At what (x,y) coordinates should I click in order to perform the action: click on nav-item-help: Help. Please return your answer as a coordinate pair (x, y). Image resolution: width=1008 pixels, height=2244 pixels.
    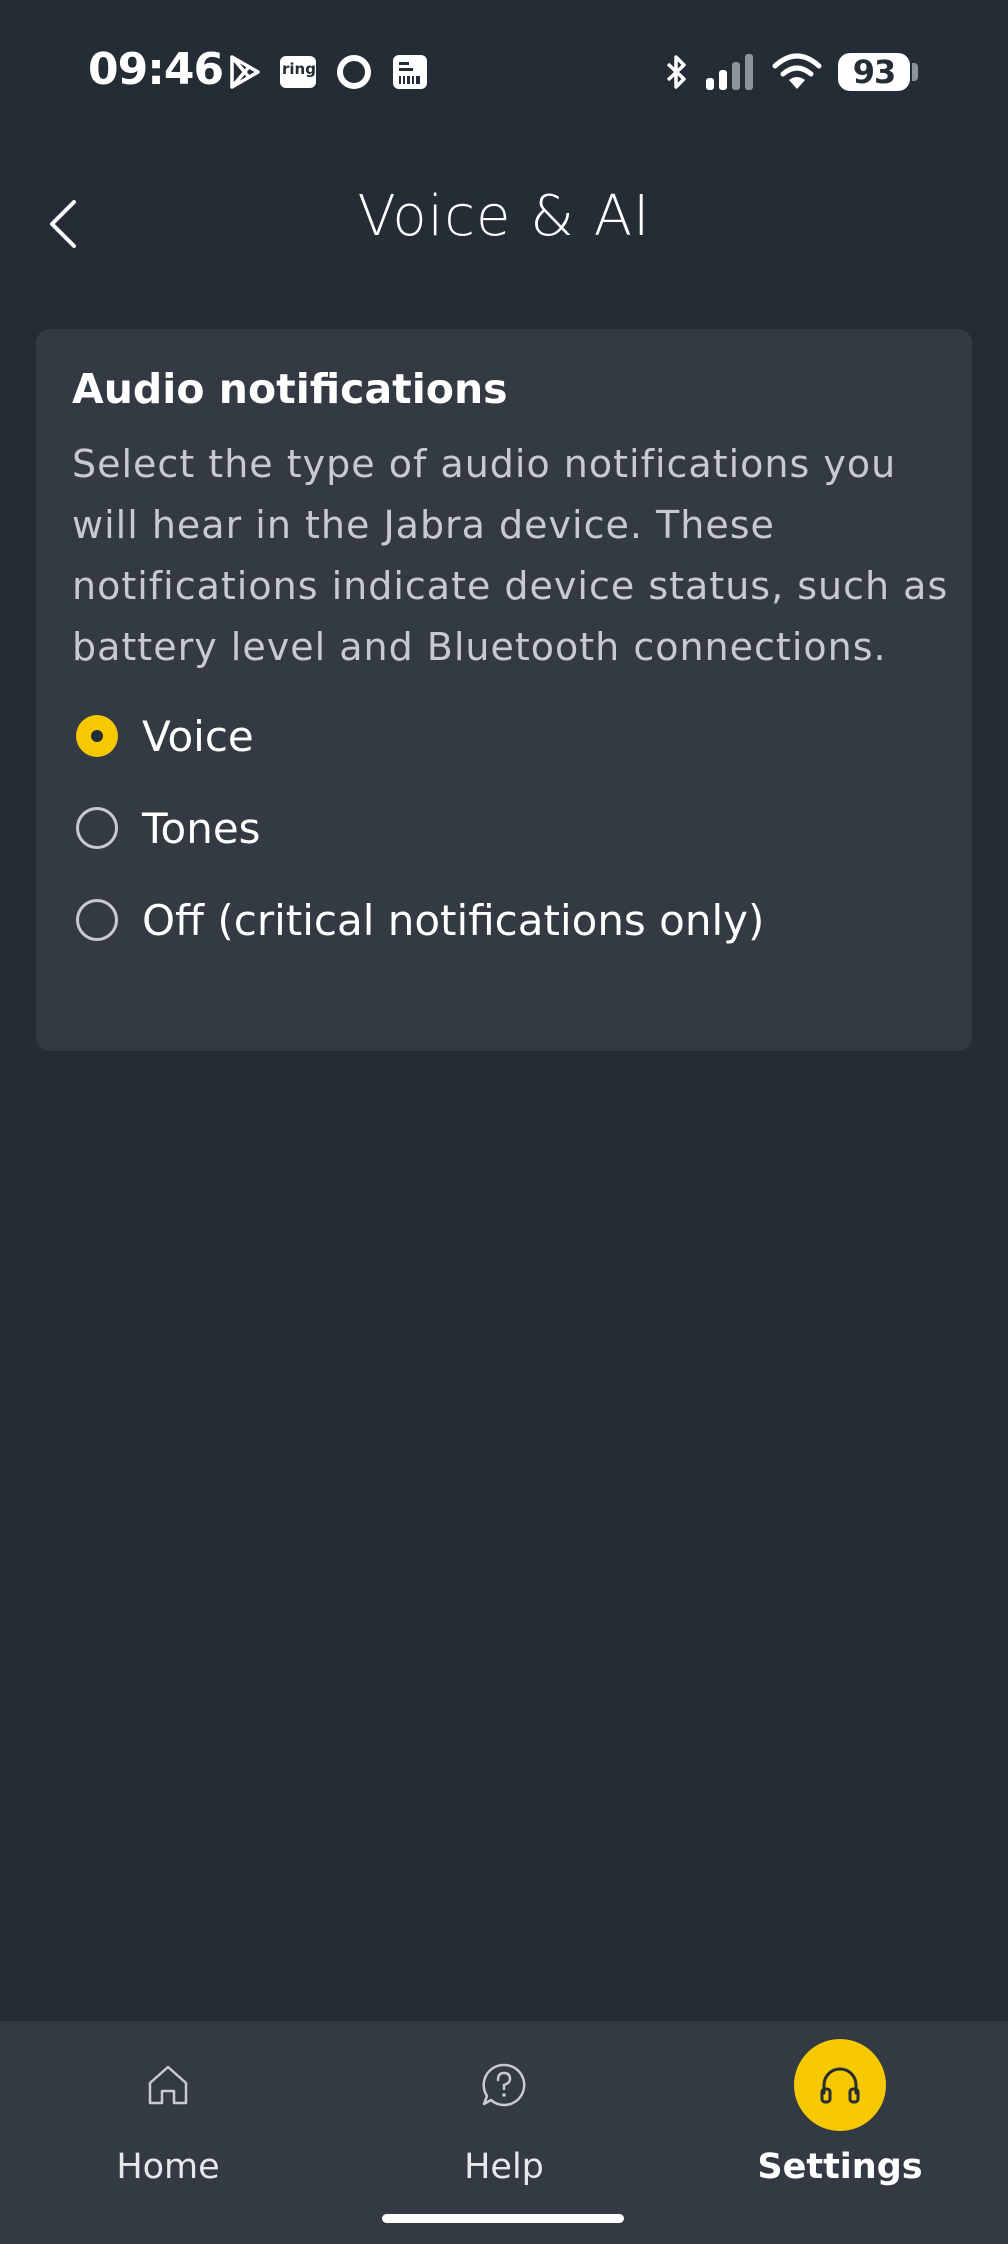
    Looking at the image, I should click on (504, 2132).